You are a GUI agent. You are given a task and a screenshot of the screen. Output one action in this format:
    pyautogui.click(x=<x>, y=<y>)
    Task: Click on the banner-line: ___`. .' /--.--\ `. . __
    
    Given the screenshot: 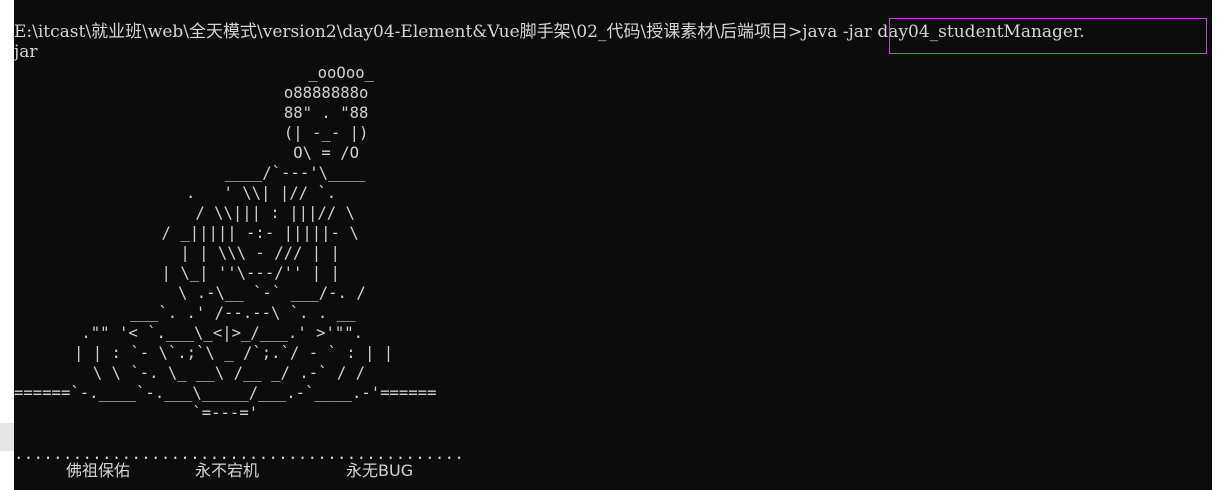 What is the action you would take?
    pyautogui.click(x=229, y=313)
    